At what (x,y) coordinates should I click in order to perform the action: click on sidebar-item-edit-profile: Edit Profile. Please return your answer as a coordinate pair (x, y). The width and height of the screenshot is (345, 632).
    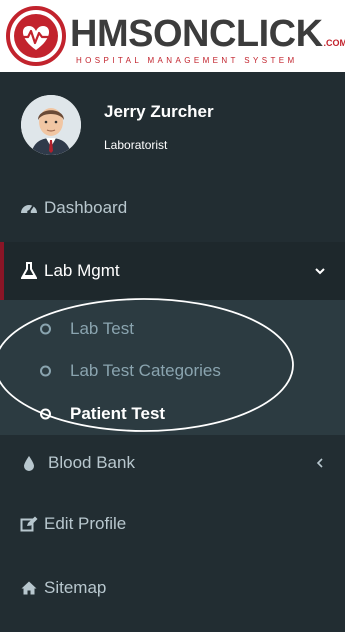
    Looking at the image, I should click on (172, 524).